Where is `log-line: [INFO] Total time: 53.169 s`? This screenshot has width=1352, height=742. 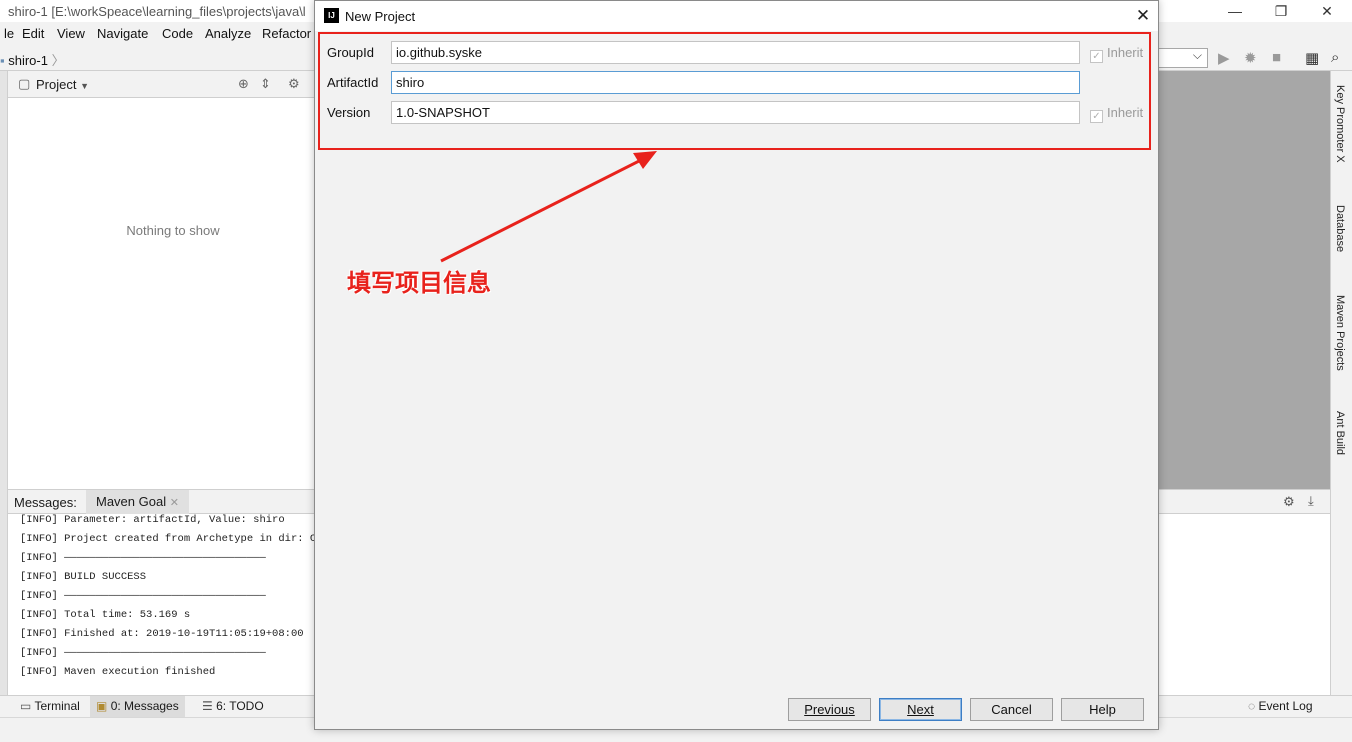
log-line: [INFO] Total time: 53.169 s is located at coordinates (105, 615).